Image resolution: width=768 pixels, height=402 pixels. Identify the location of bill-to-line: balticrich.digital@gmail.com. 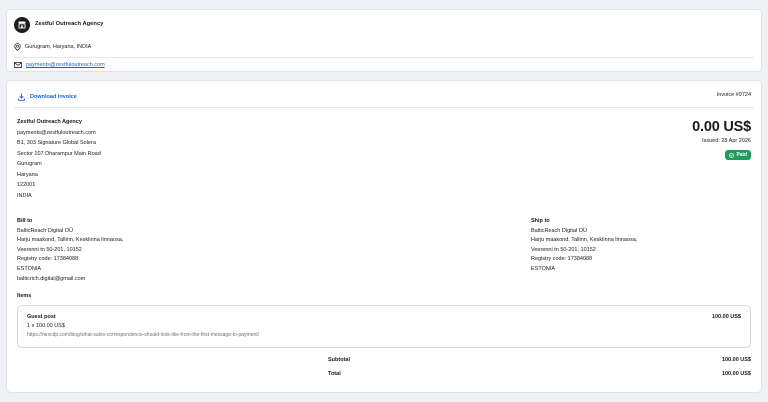
(51, 278).